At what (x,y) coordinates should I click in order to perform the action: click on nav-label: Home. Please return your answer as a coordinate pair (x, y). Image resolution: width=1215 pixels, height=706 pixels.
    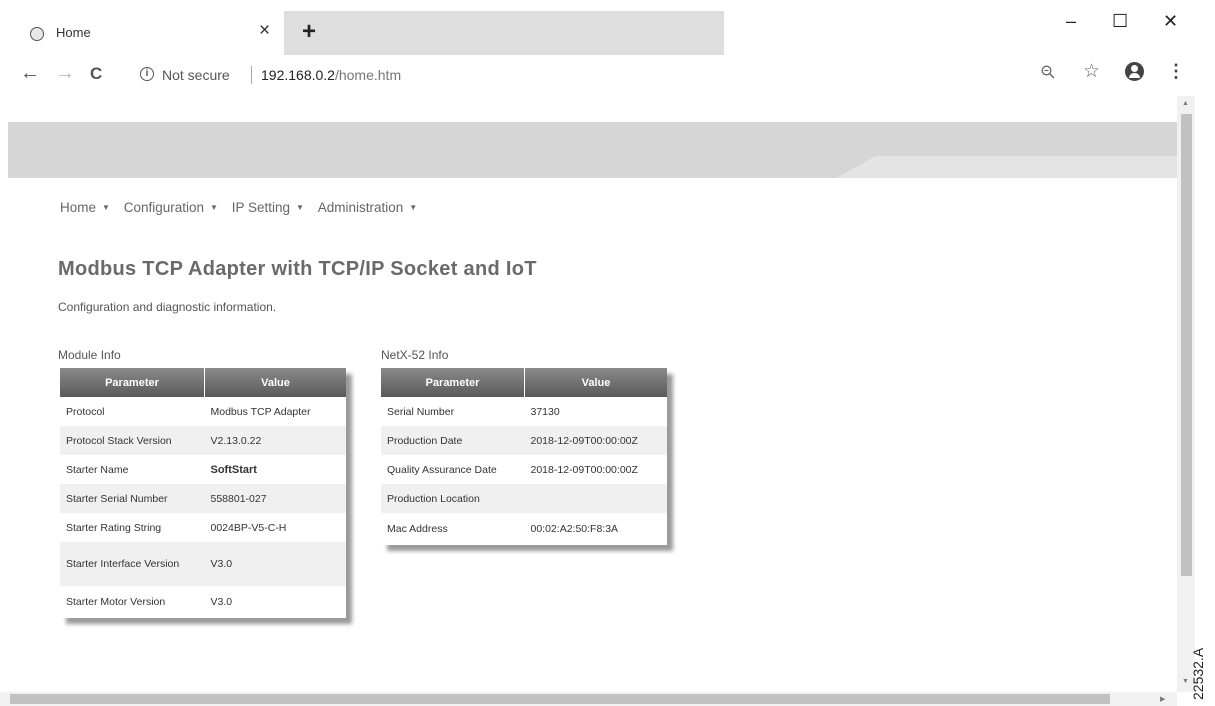
    Looking at the image, I should click on (78, 207).